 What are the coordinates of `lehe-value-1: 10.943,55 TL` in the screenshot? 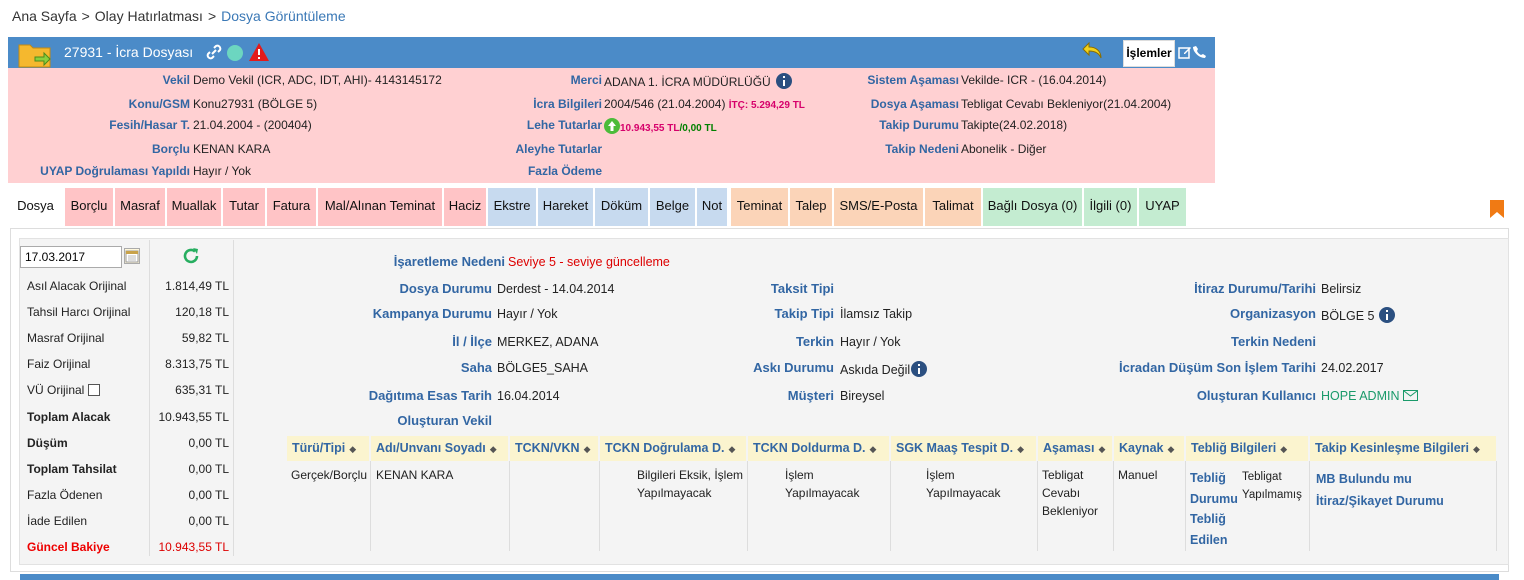 It's located at (650, 128).